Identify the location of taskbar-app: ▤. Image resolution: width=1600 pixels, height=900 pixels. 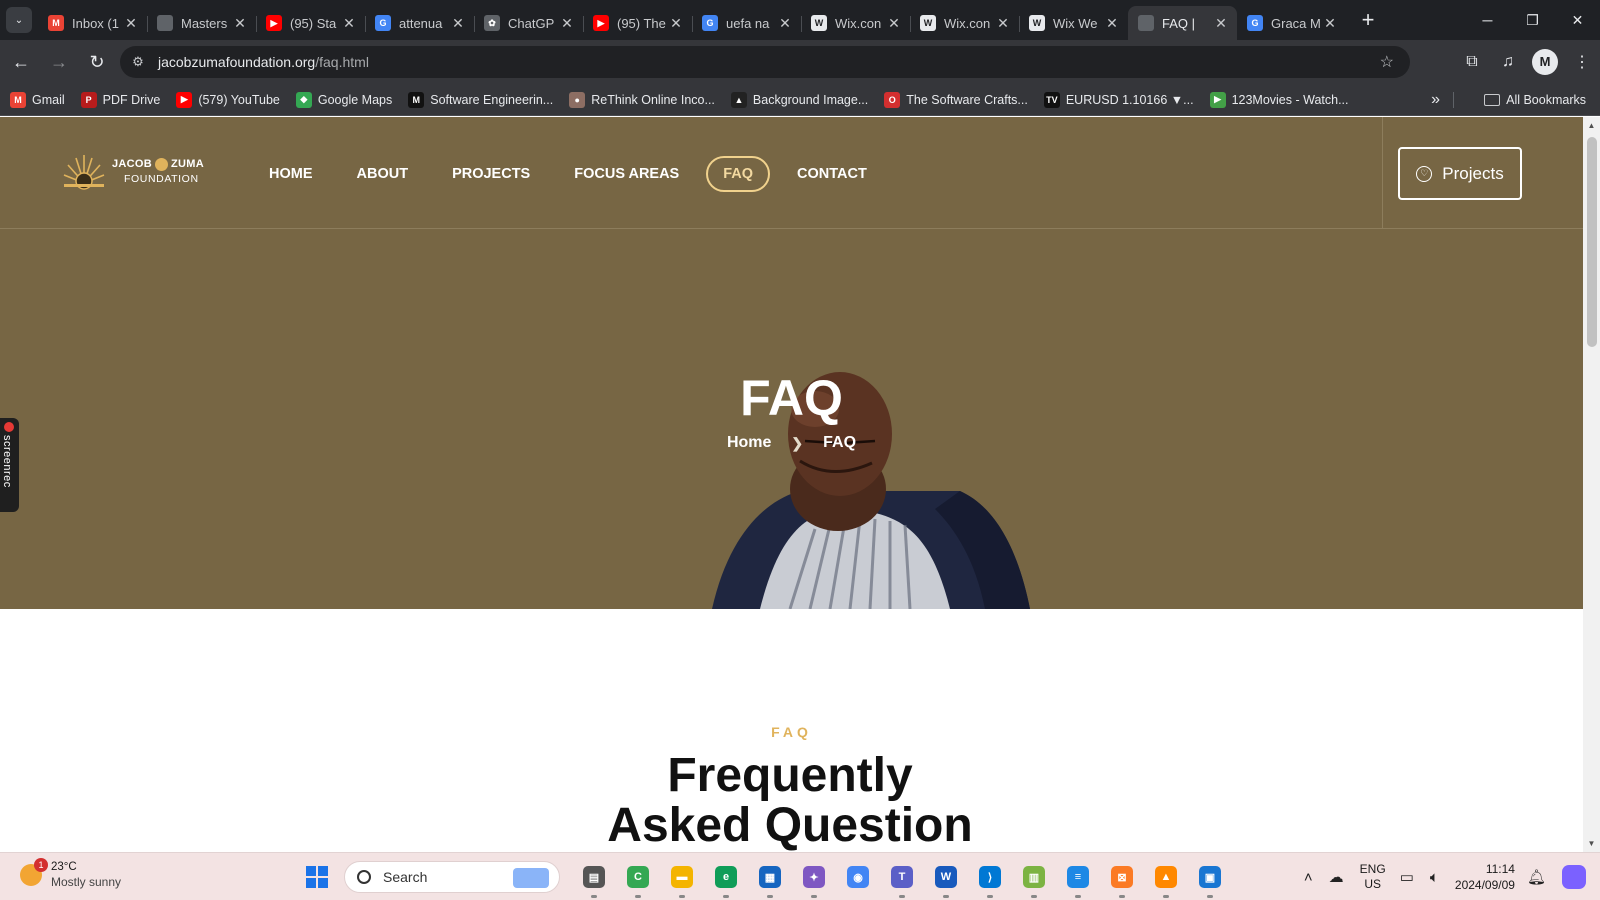
(594, 879).